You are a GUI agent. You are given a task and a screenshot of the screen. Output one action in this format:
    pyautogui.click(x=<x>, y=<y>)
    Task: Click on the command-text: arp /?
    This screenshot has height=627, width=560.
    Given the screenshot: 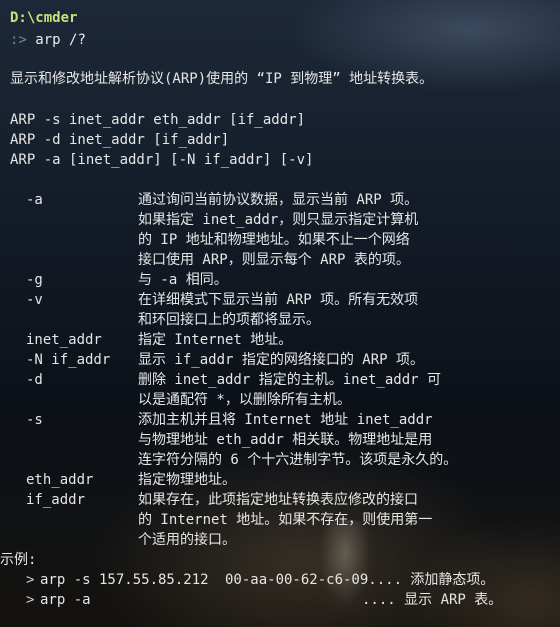 What is the action you would take?
    pyautogui.click(x=60, y=40)
    